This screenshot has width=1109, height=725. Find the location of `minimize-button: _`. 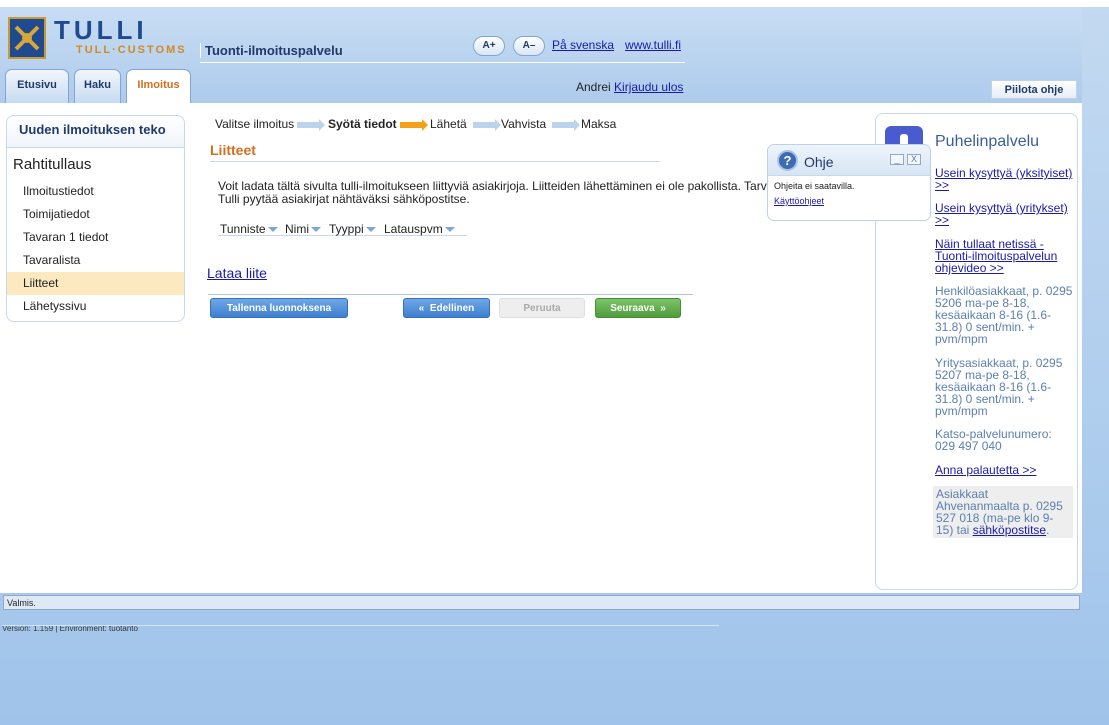

minimize-button: _ is located at coordinates (897, 159).